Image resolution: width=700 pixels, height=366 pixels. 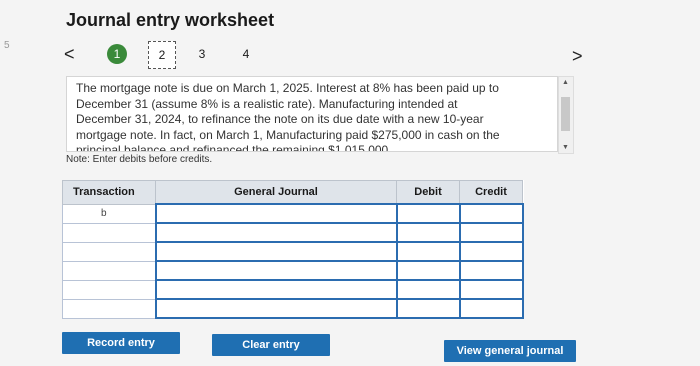 I want to click on scroll-down-icon: ▼, so click(x=565, y=147).